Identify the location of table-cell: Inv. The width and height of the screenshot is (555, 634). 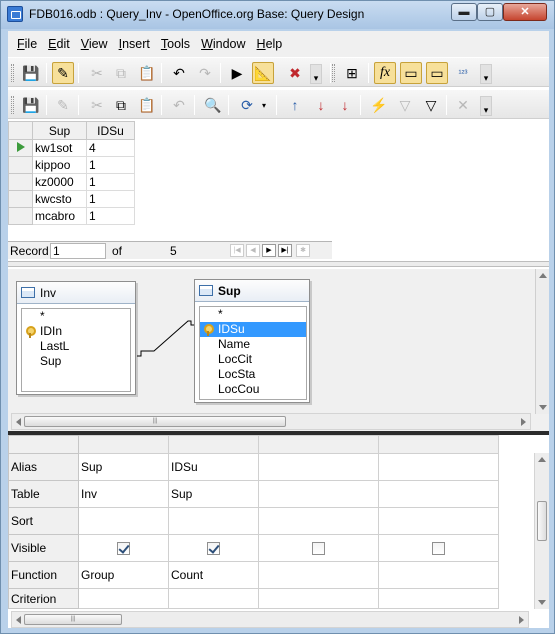
(123, 494).